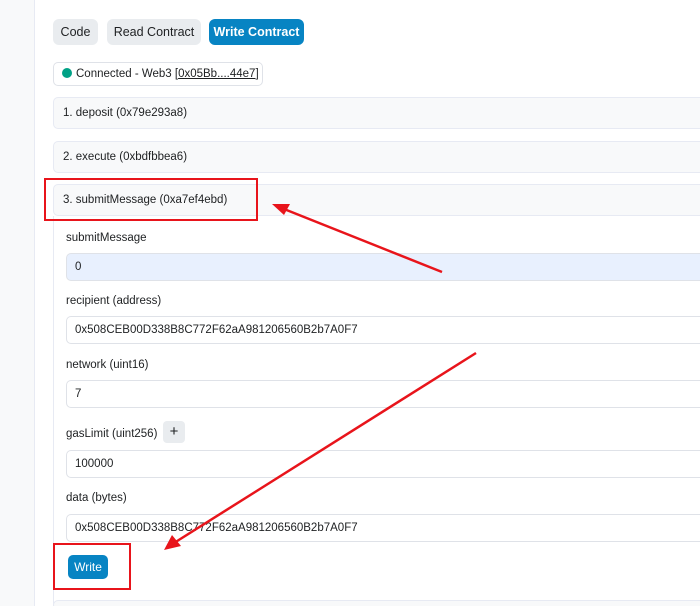 The width and height of the screenshot is (700, 606). I want to click on data-label: data (bytes), so click(96, 498).